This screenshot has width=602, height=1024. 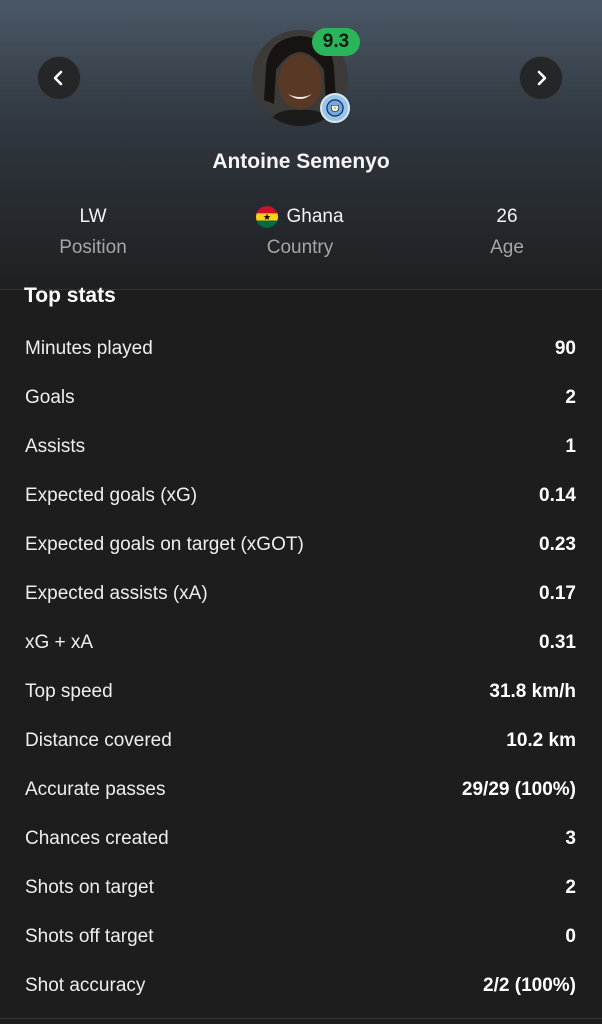 What do you see at coordinates (97, 838) in the screenshot?
I see `stat-label: Chances created` at bounding box center [97, 838].